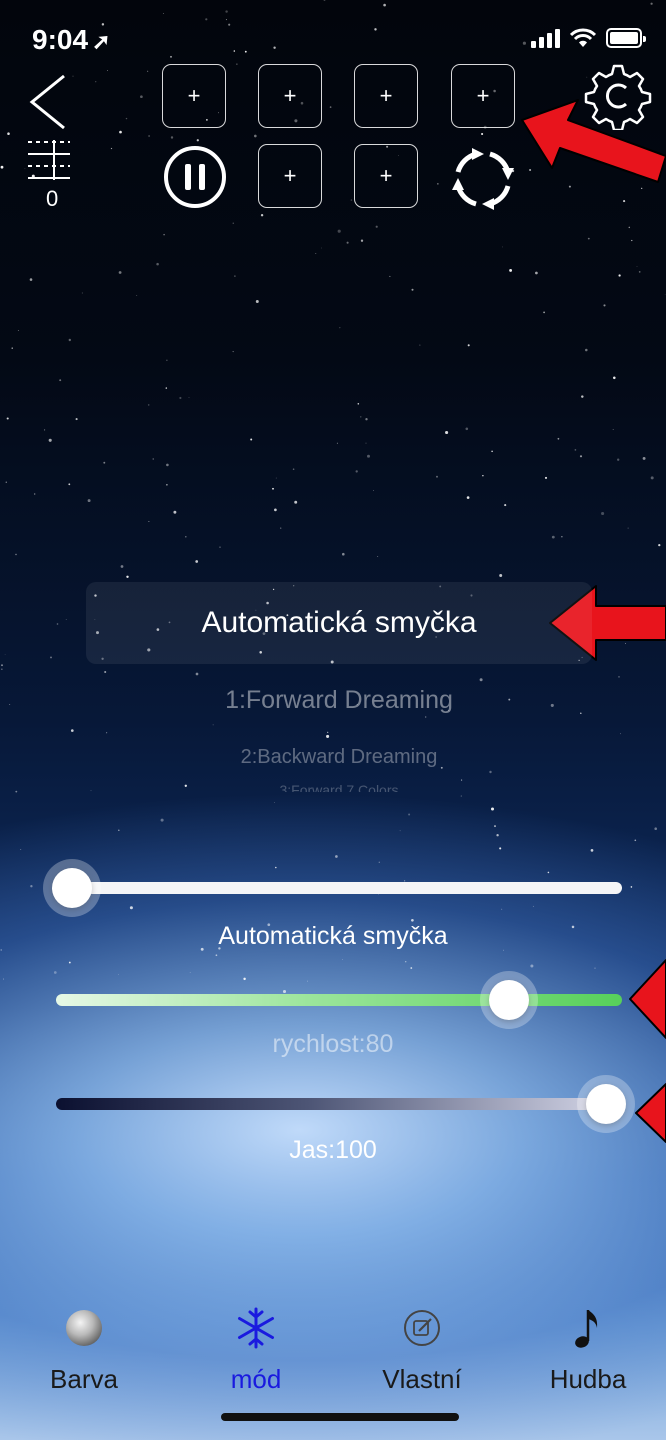  I want to click on pause-circle-icon, so click(195, 177).